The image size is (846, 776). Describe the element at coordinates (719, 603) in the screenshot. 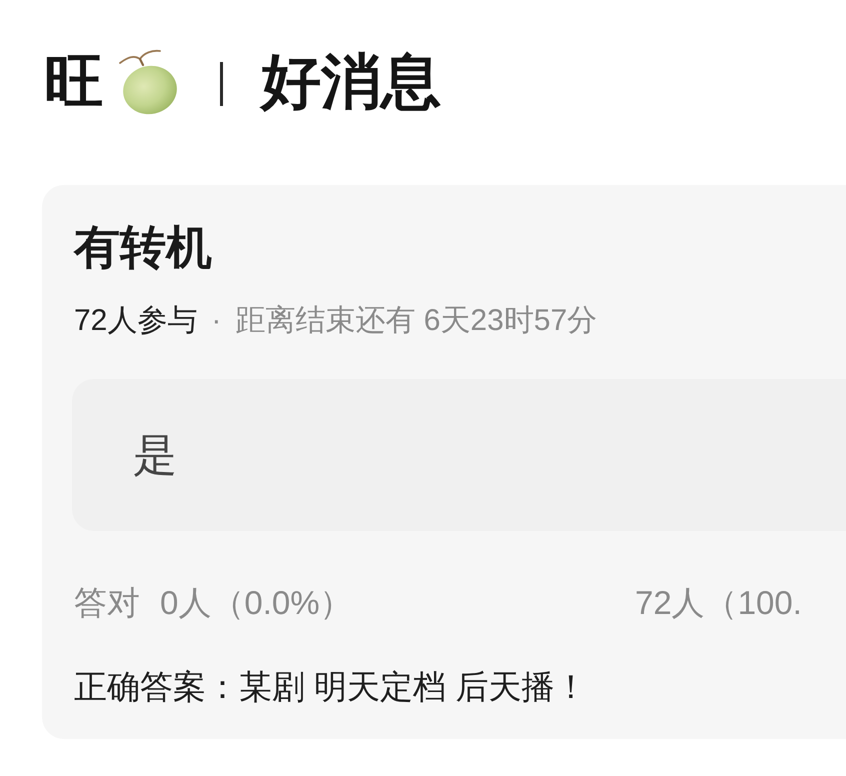

I see `option-vote-count: 72人（100.` at that location.